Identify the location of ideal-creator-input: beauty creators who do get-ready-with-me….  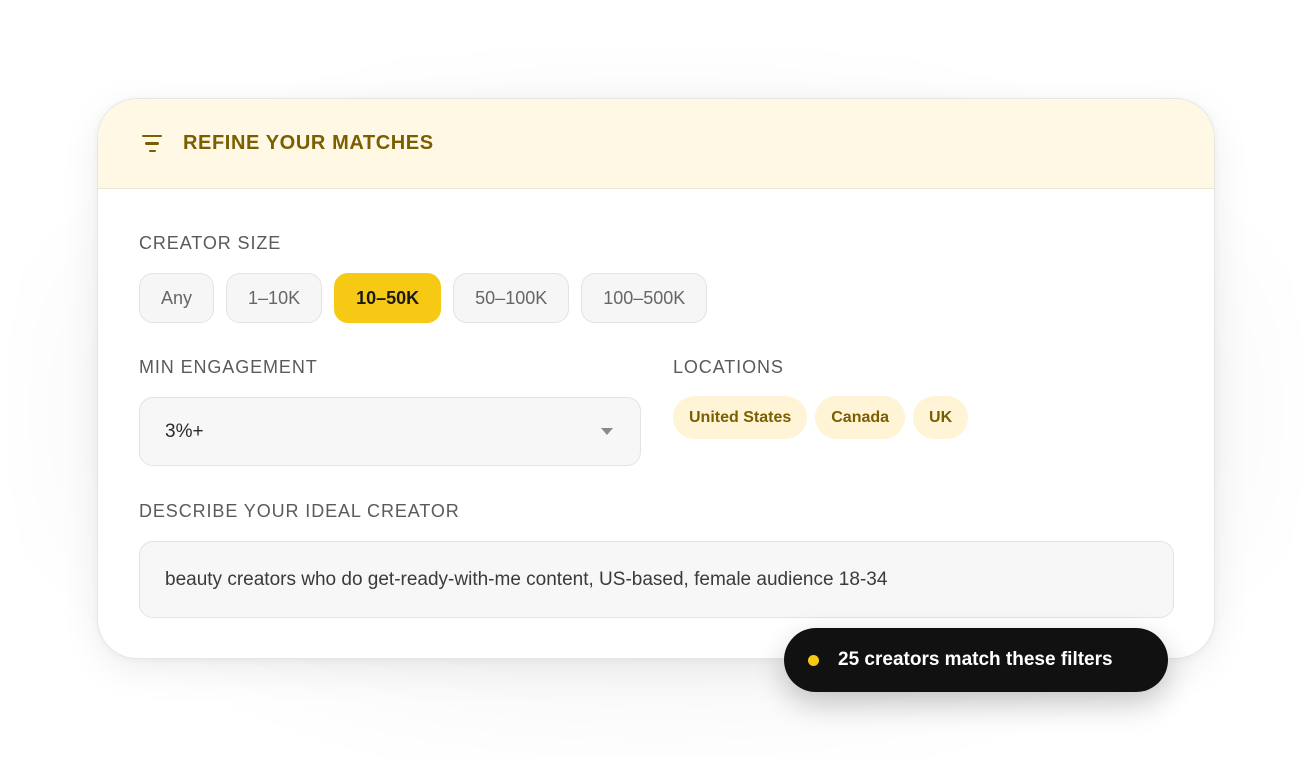
(656, 579).